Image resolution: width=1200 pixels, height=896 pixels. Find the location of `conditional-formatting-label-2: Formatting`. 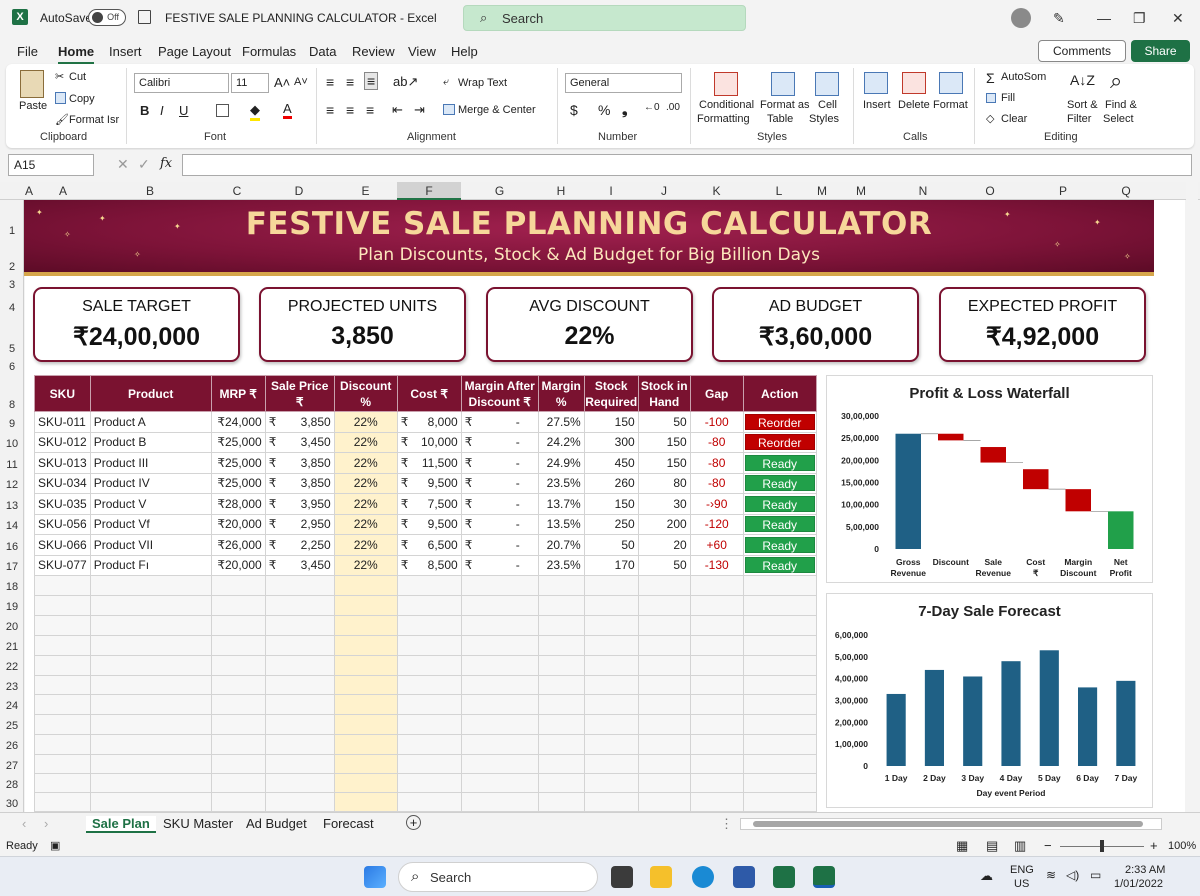

conditional-formatting-label-2: Formatting is located at coordinates (723, 119).